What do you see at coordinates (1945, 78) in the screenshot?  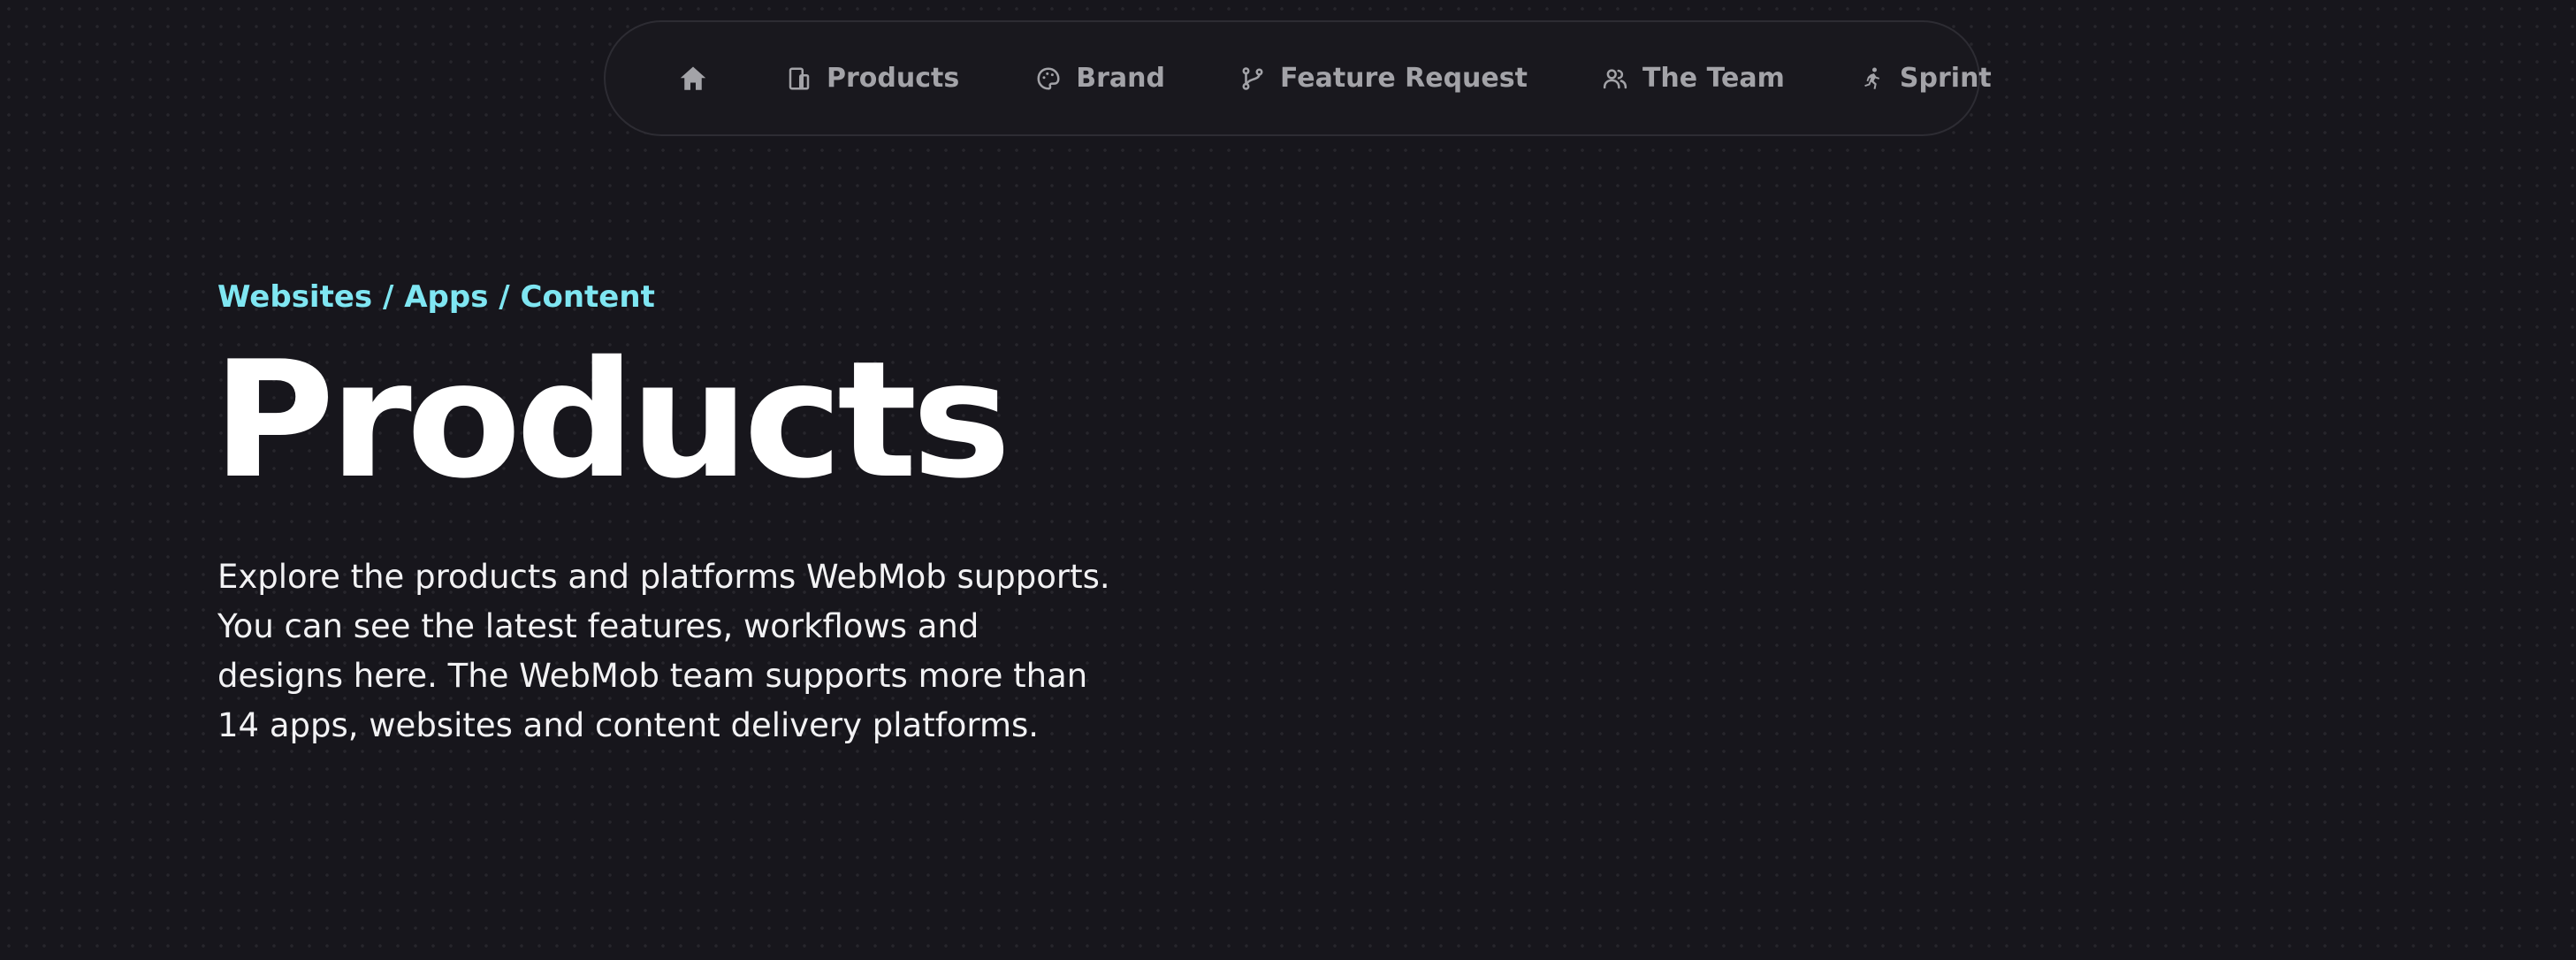 I see `nav-item-sprint-label: Sprint` at bounding box center [1945, 78].